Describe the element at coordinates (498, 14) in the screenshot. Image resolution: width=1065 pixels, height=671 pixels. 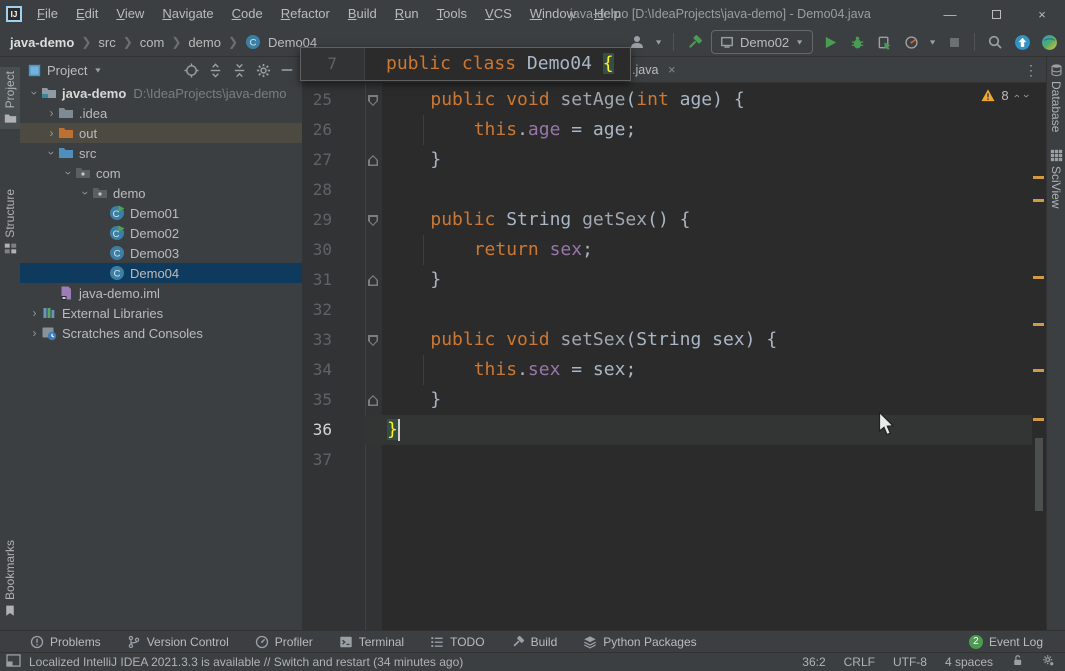
I see `menu-item-vcs: VCS` at that location.